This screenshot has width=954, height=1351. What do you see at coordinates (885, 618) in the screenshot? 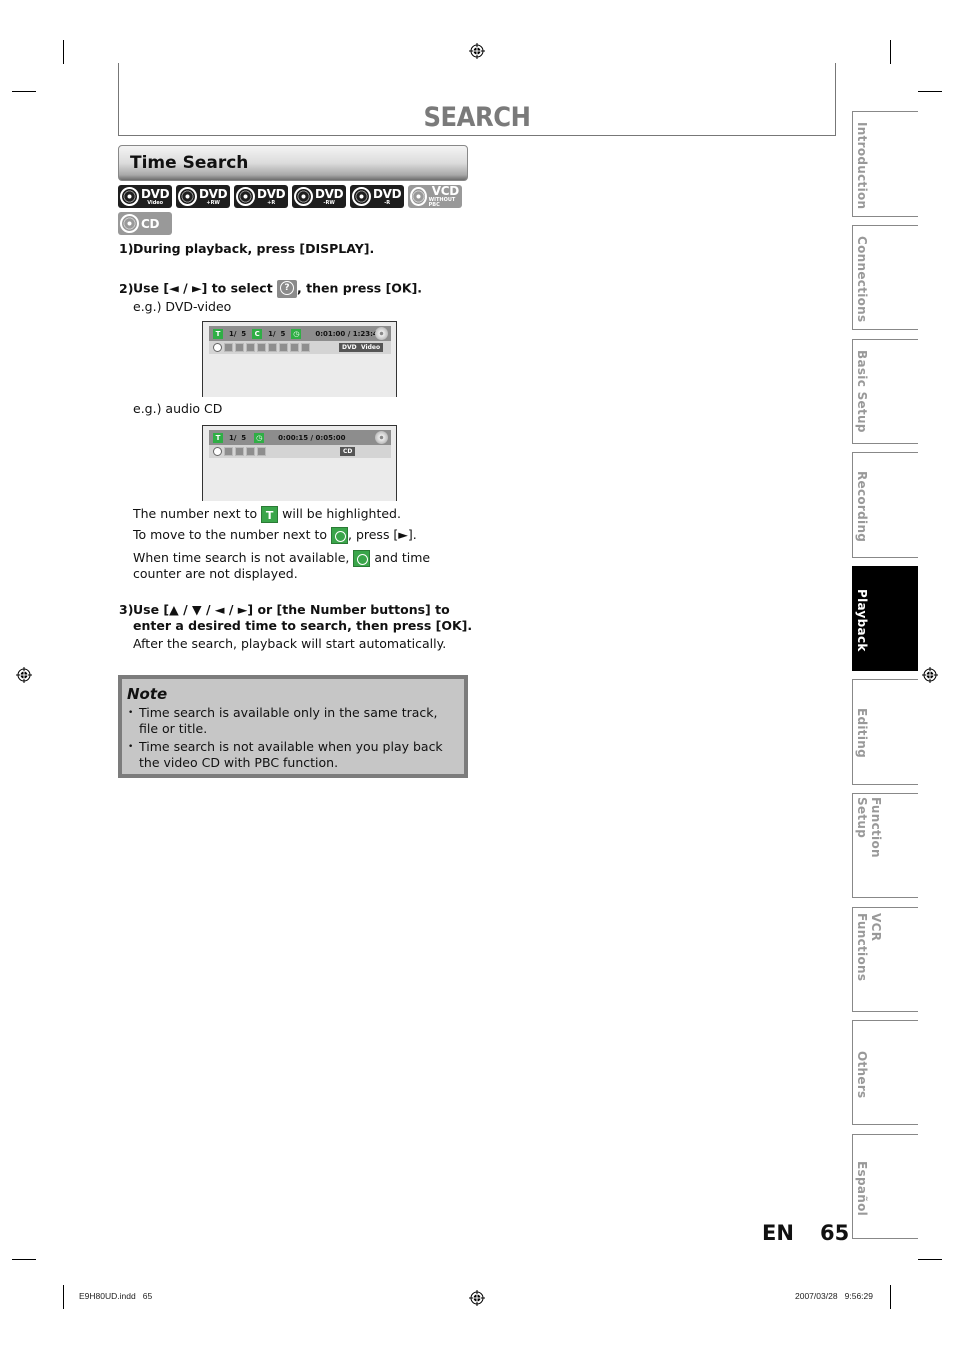
I see `tab-playback: Playback` at bounding box center [885, 618].